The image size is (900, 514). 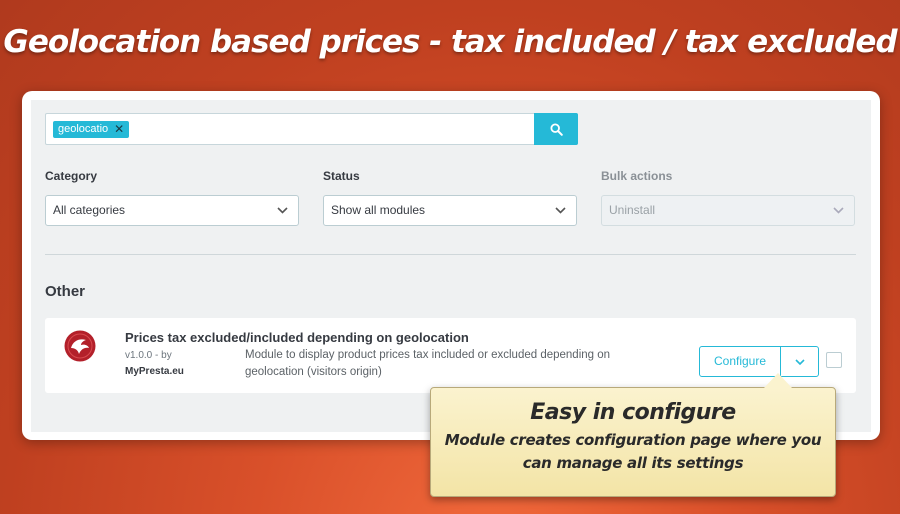 I want to click on module-search-input: geolocatio ✕, so click(x=311, y=129).